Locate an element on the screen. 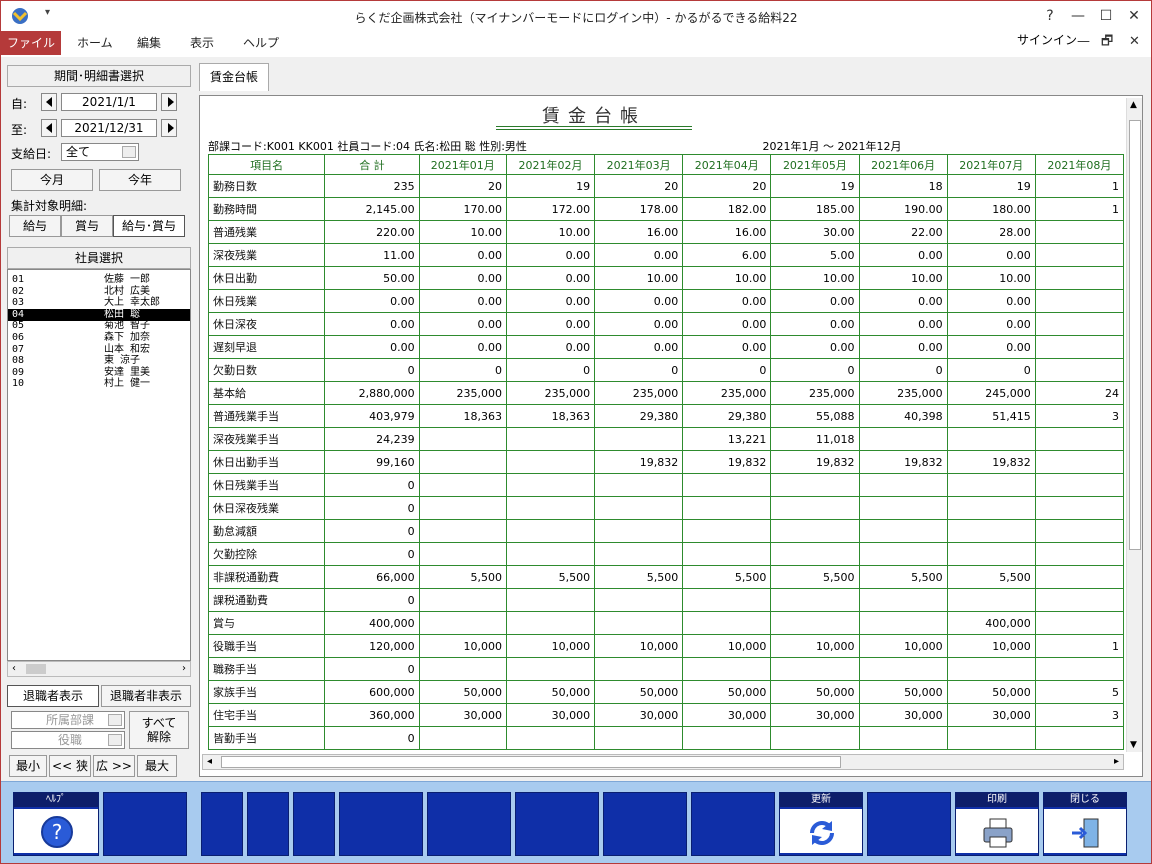  doc-close-button: ✕ is located at coordinates (1134, 42).